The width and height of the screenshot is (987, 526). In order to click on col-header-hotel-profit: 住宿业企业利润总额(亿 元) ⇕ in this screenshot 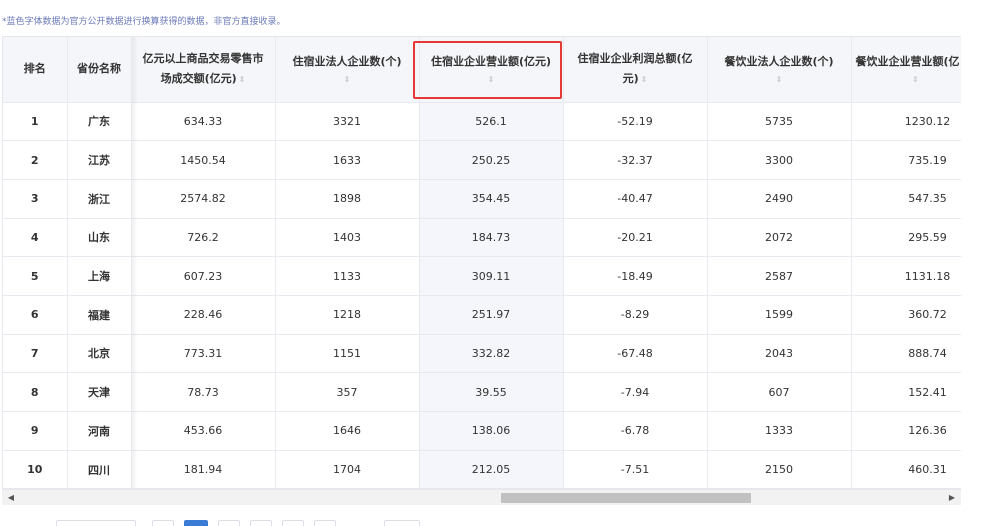, I will do `click(635, 70)`.